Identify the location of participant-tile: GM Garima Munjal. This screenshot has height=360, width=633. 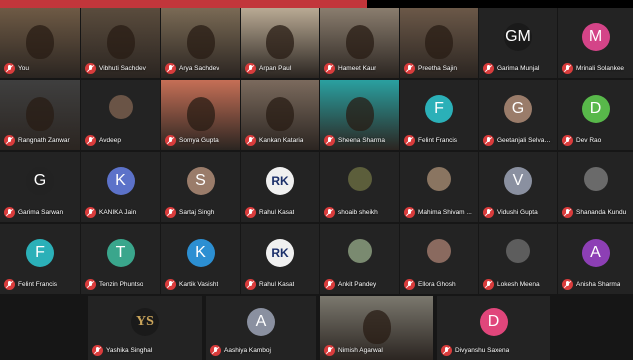
(518, 43).